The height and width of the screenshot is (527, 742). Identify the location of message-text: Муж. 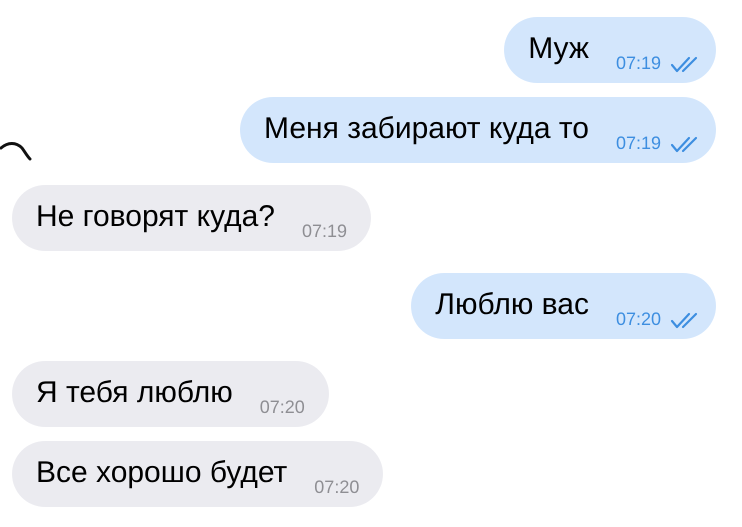
(558, 49).